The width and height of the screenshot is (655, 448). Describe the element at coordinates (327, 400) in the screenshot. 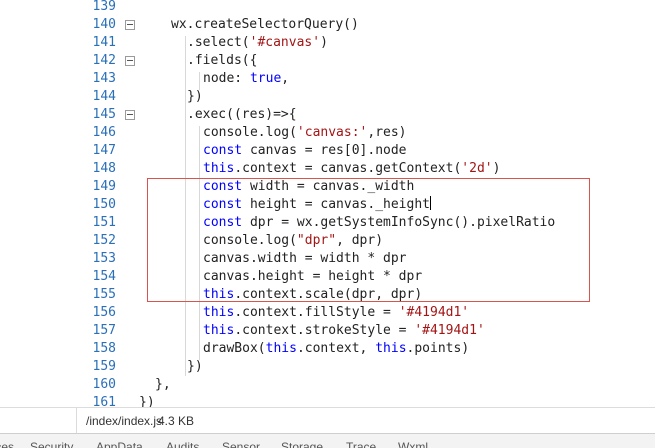

I see `code-line: 161})` at that location.